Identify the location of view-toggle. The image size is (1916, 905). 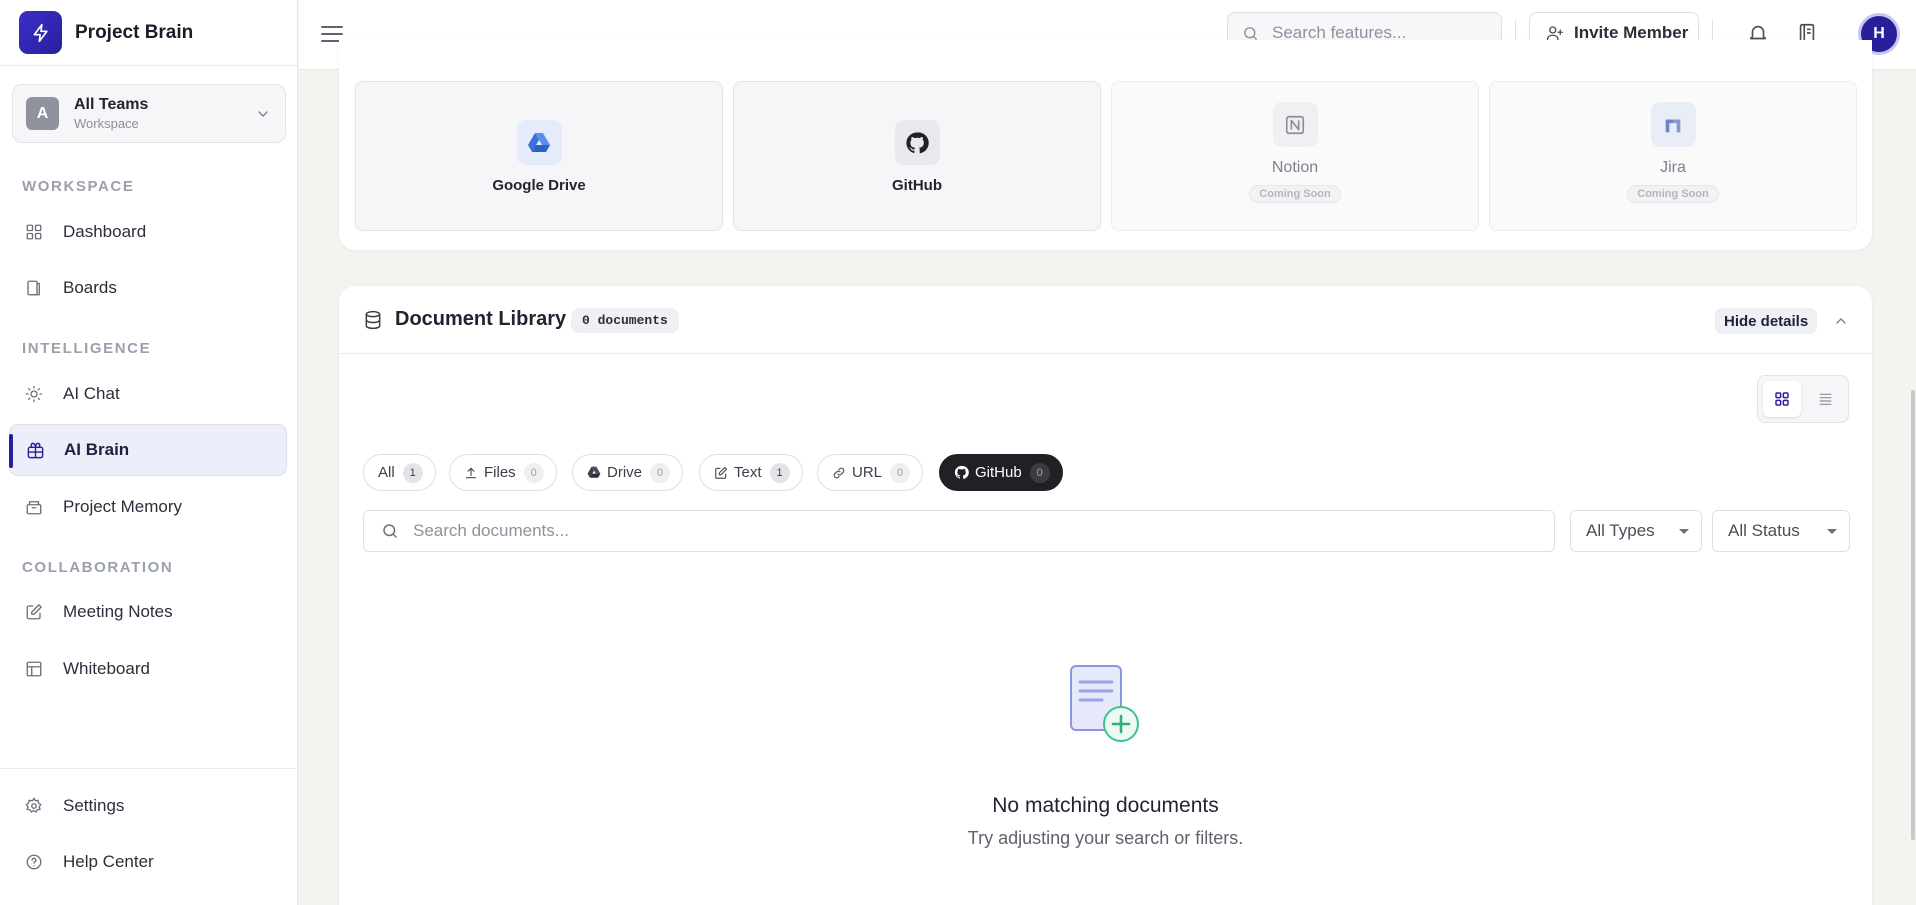
(1803, 399).